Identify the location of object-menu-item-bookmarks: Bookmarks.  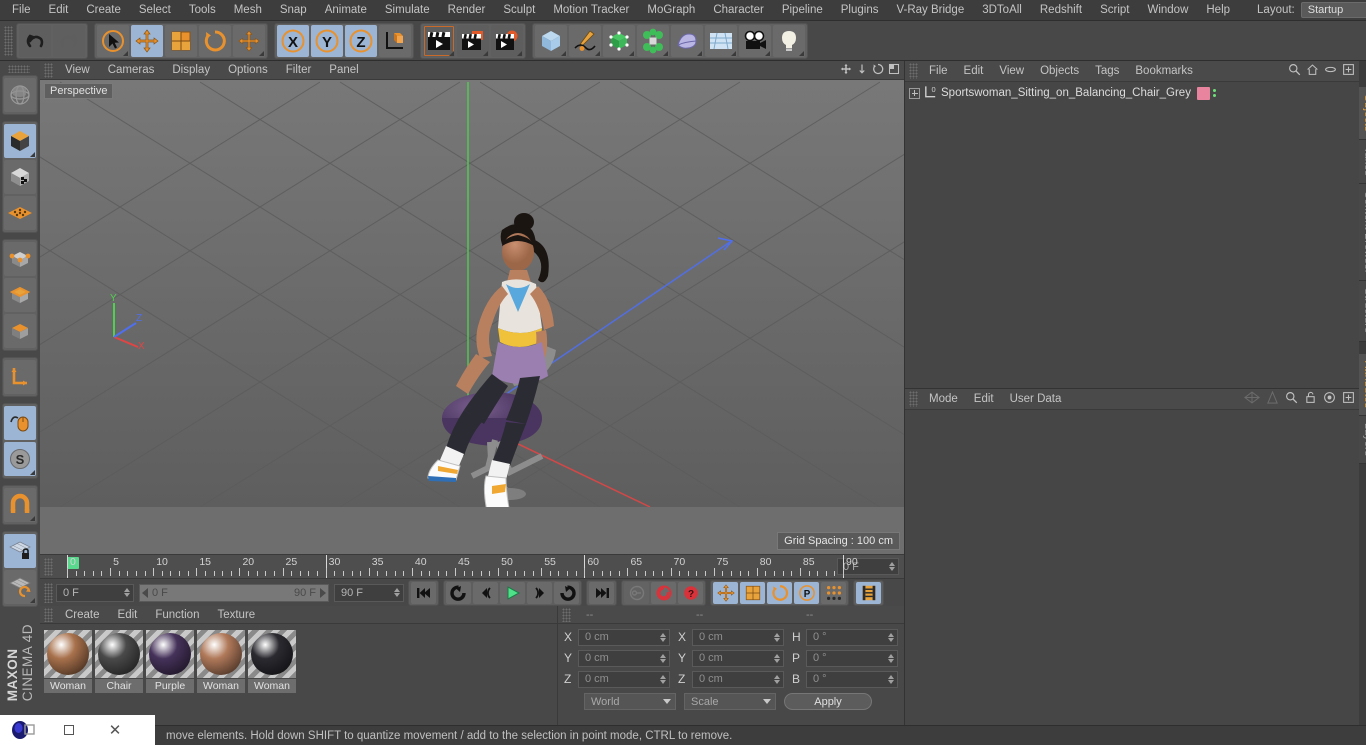
(1164, 71).